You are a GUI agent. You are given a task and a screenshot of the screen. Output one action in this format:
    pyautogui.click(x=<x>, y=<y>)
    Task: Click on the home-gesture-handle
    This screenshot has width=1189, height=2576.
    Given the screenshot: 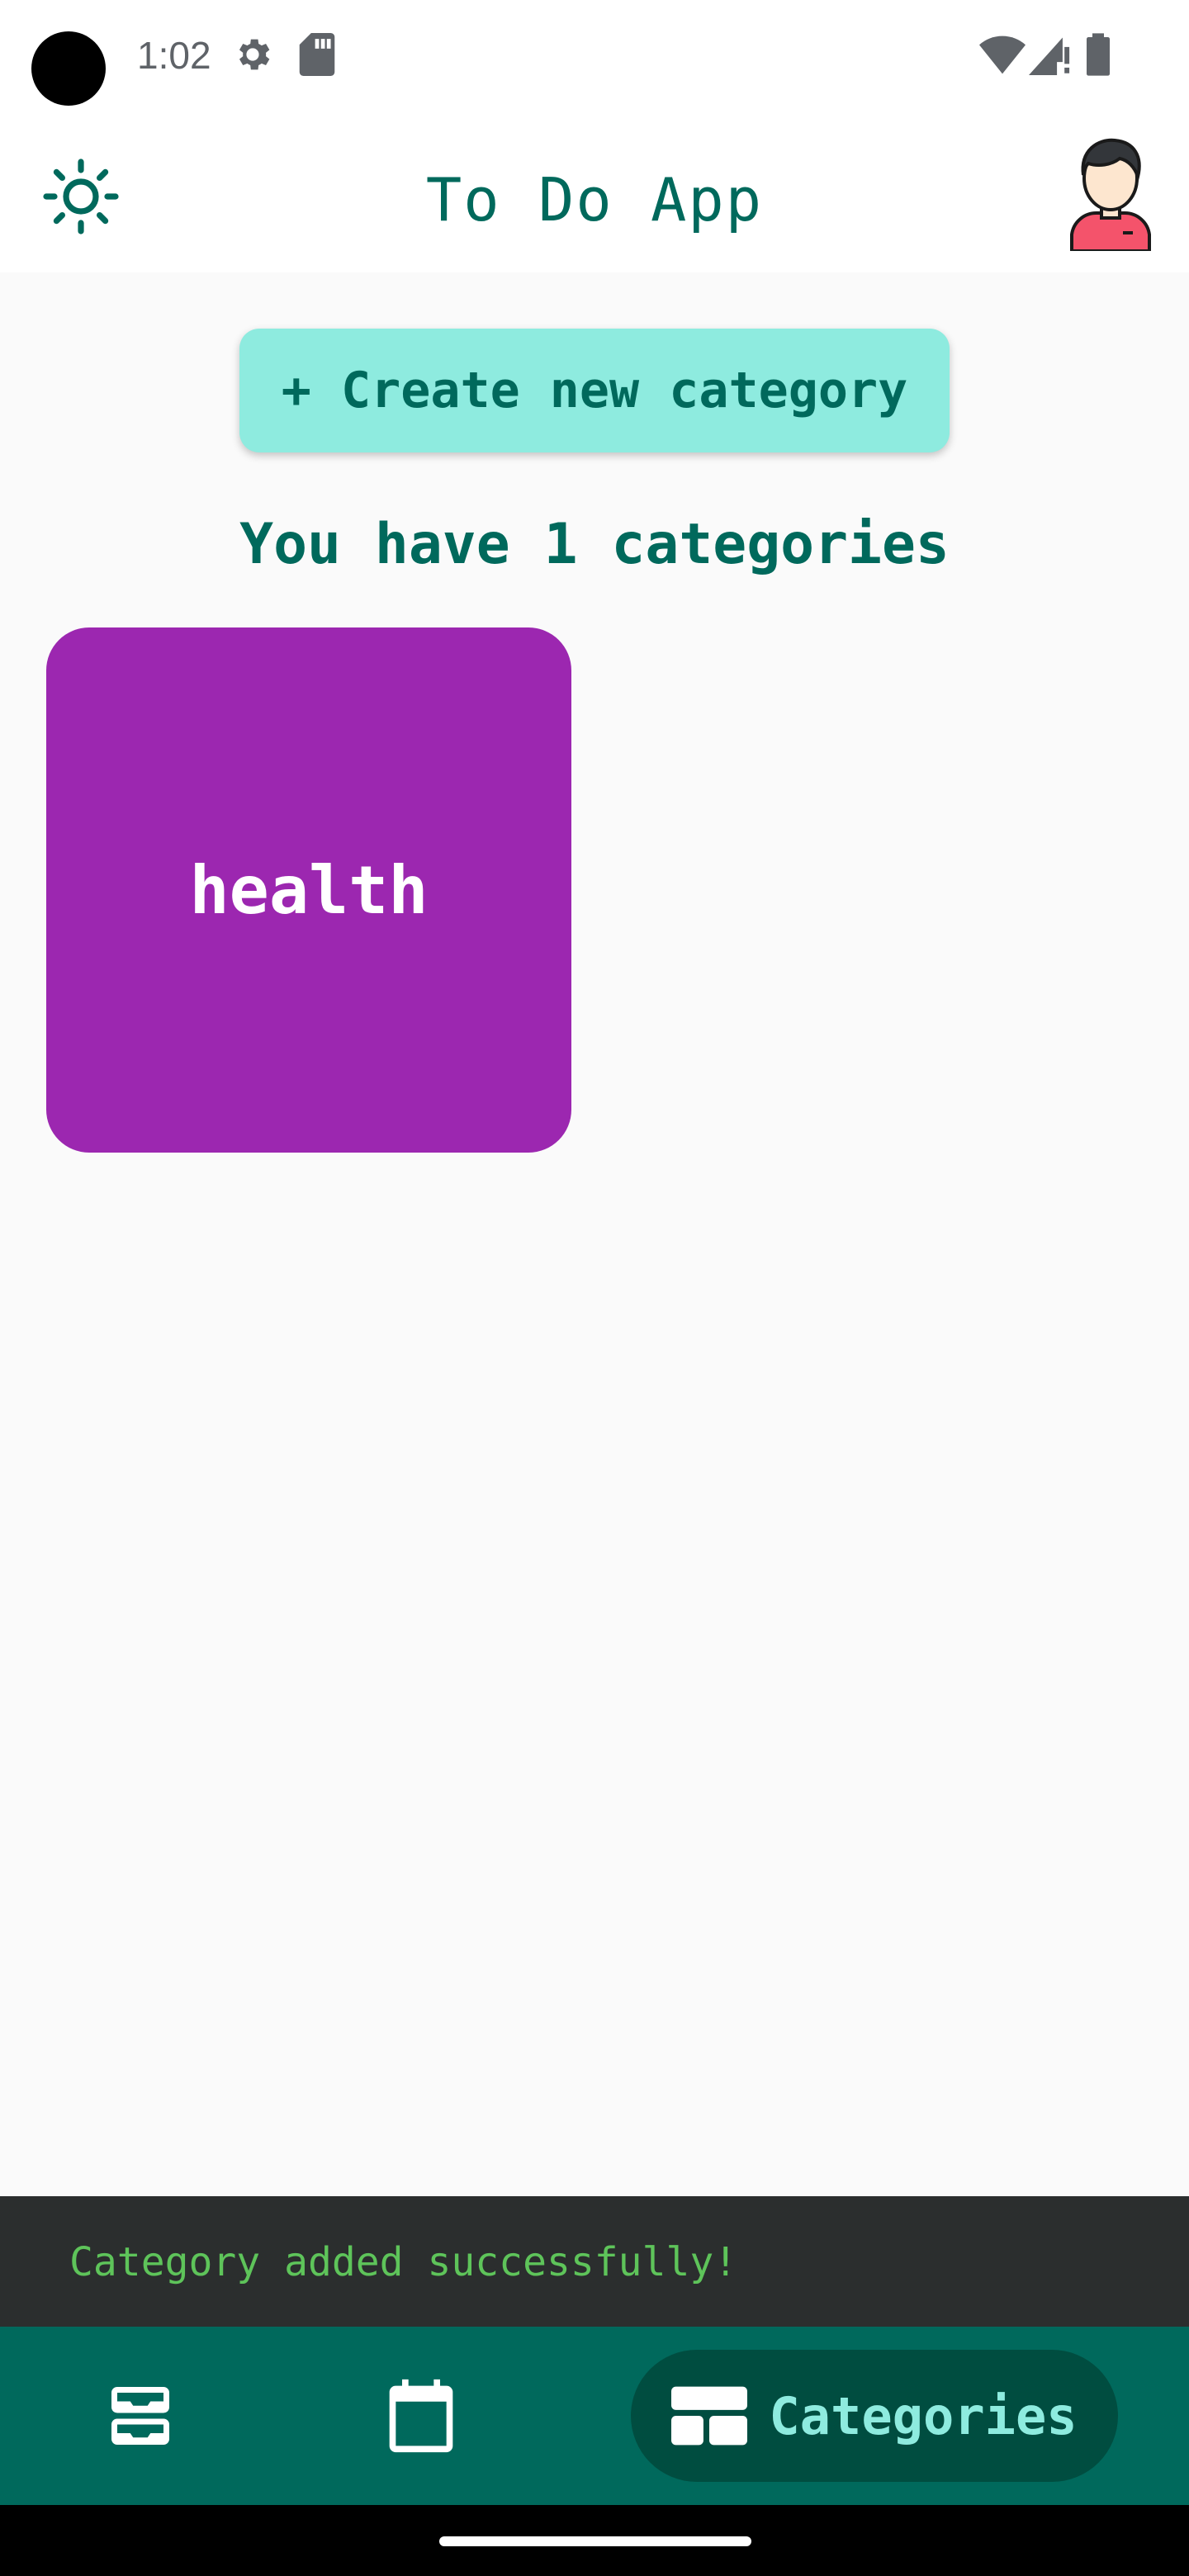 What is the action you would take?
    pyautogui.click(x=595, y=2541)
    